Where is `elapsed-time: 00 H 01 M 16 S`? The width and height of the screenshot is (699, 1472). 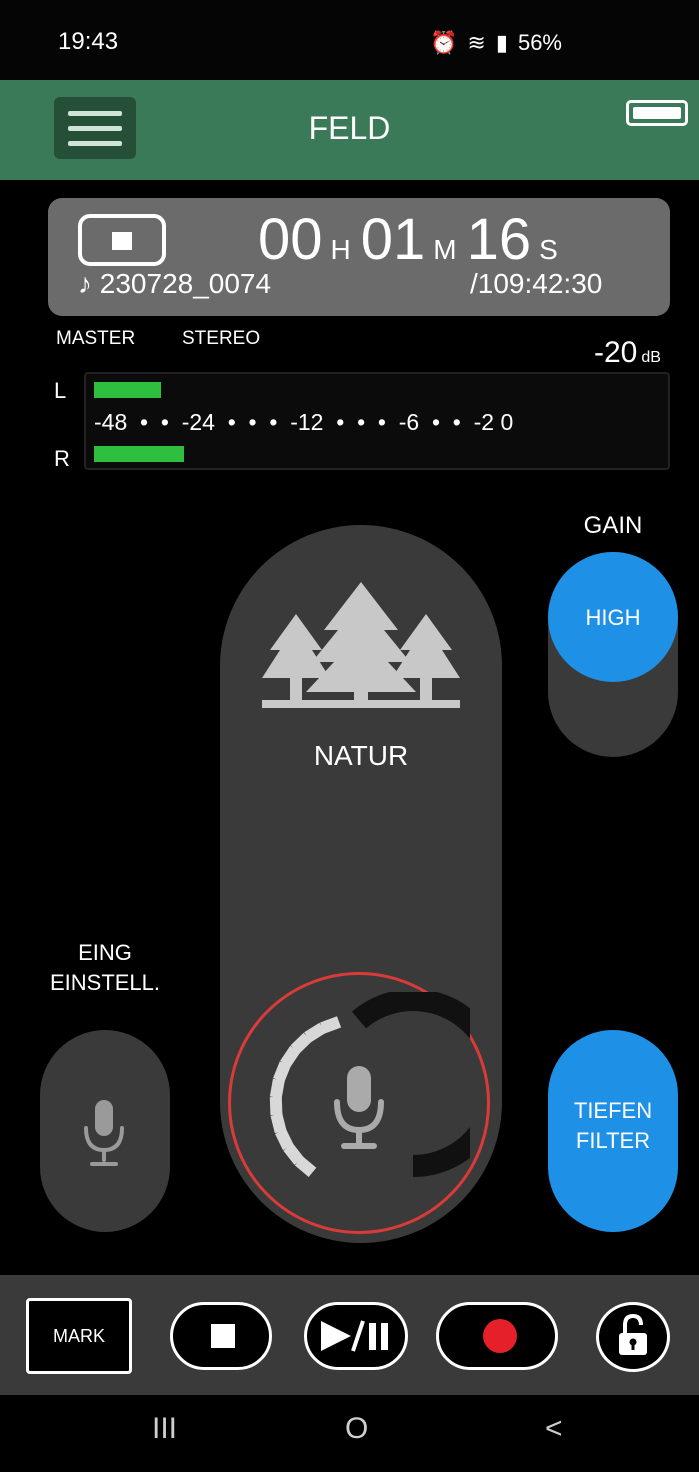 elapsed-time: 00 H 01 M 16 S is located at coordinates (408, 239).